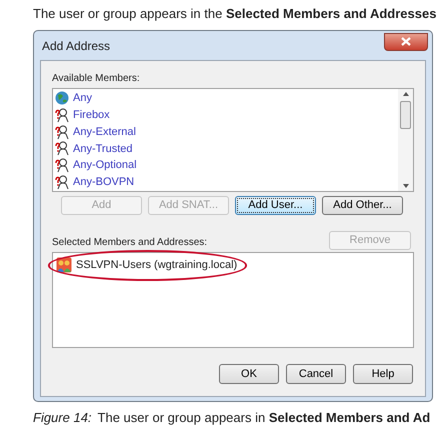  What do you see at coordinates (383, 374) in the screenshot?
I see `dialog-button: Help` at bounding box center [383, 374].